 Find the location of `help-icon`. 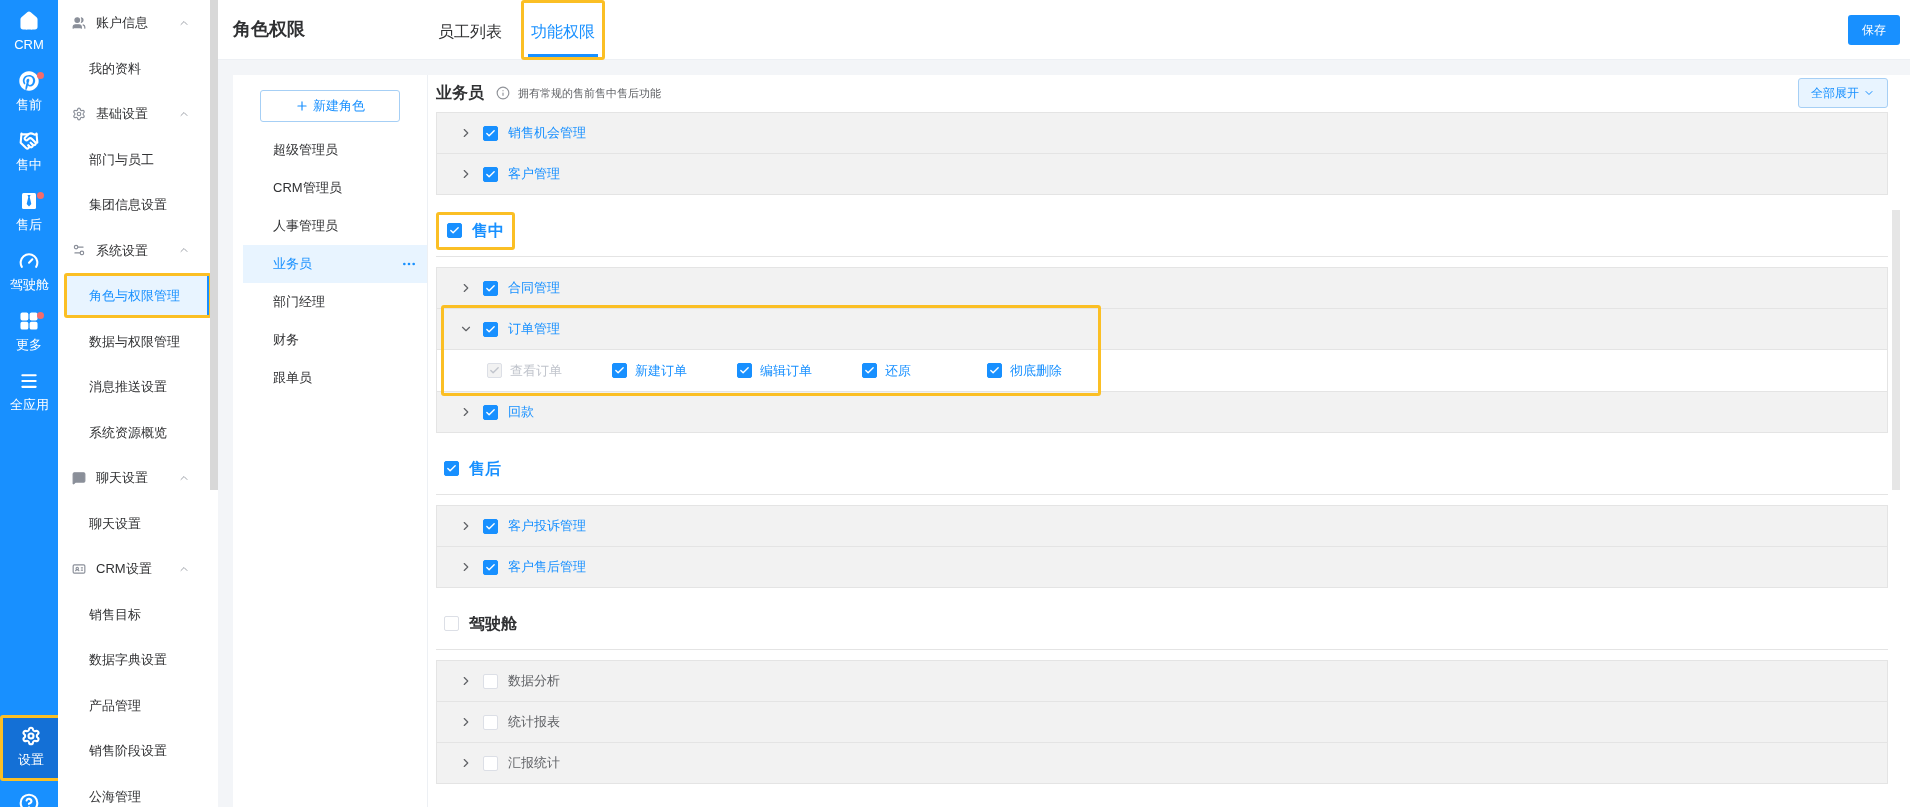

help-icon is located at coordinates (29, 800).